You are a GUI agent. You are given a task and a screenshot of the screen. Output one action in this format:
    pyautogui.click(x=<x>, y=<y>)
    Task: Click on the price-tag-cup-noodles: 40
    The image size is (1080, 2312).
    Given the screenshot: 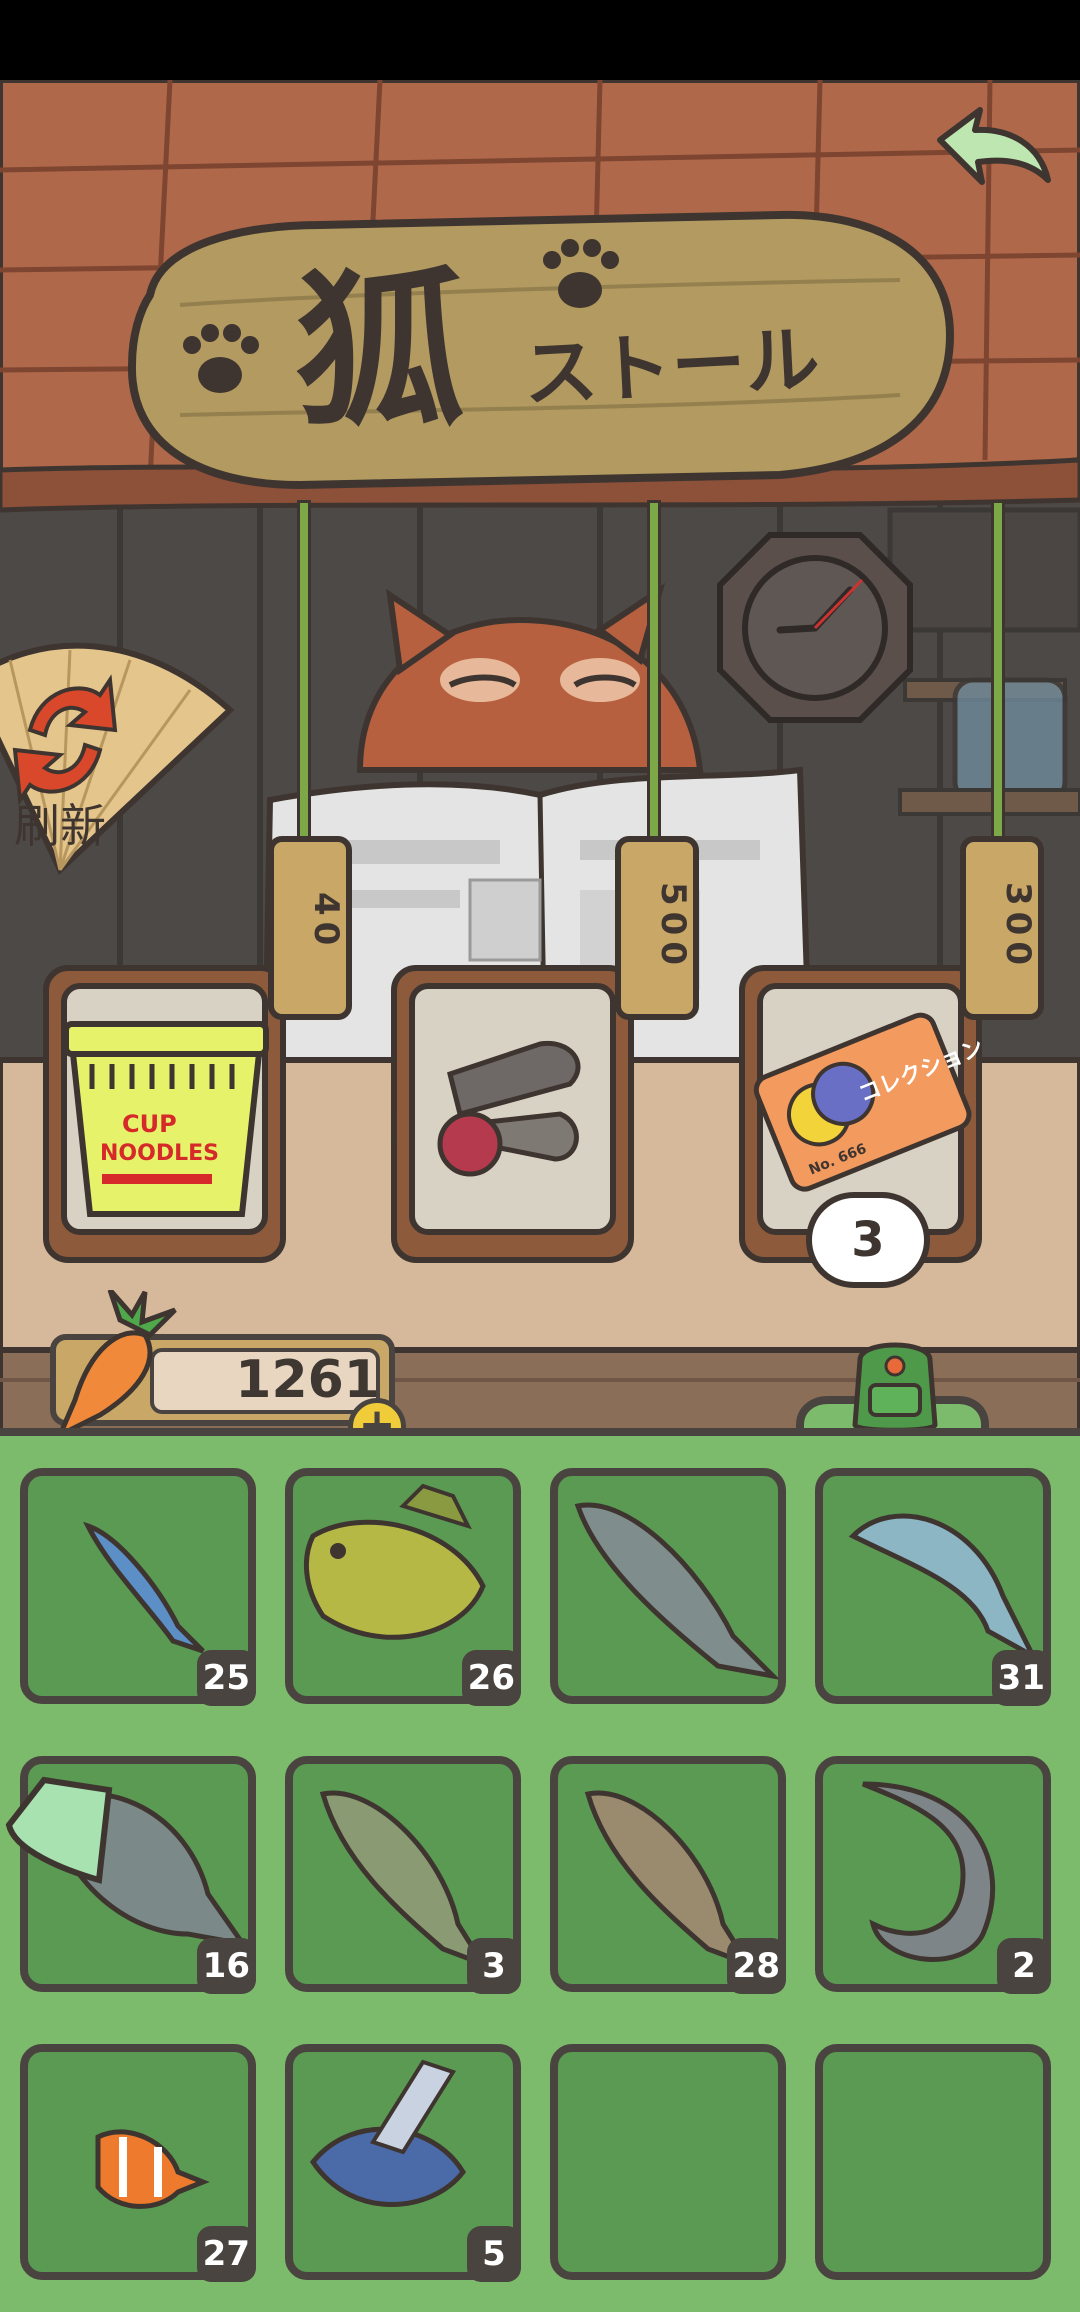 What is the action you would take?
    pyautogui.click(x=310, y=928)
    